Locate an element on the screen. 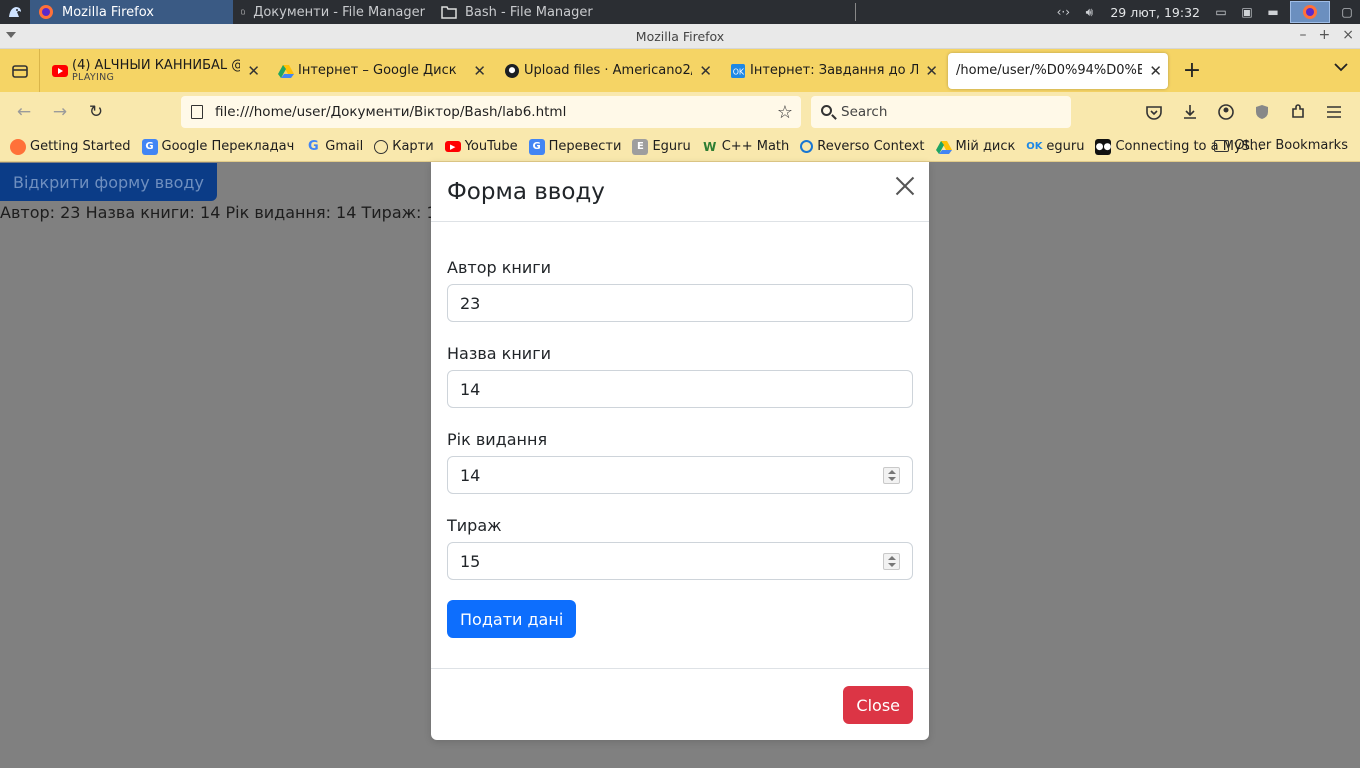  volume-icon: 🔊︎ is located at coordinates (1089, 12).